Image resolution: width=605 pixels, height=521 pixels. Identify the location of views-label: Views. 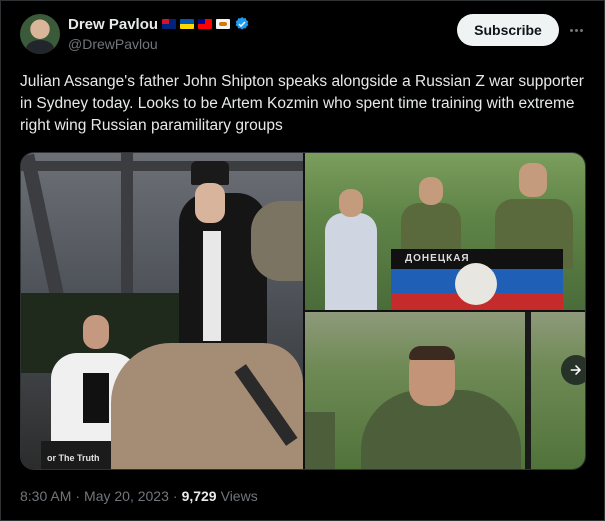
(239, 496).